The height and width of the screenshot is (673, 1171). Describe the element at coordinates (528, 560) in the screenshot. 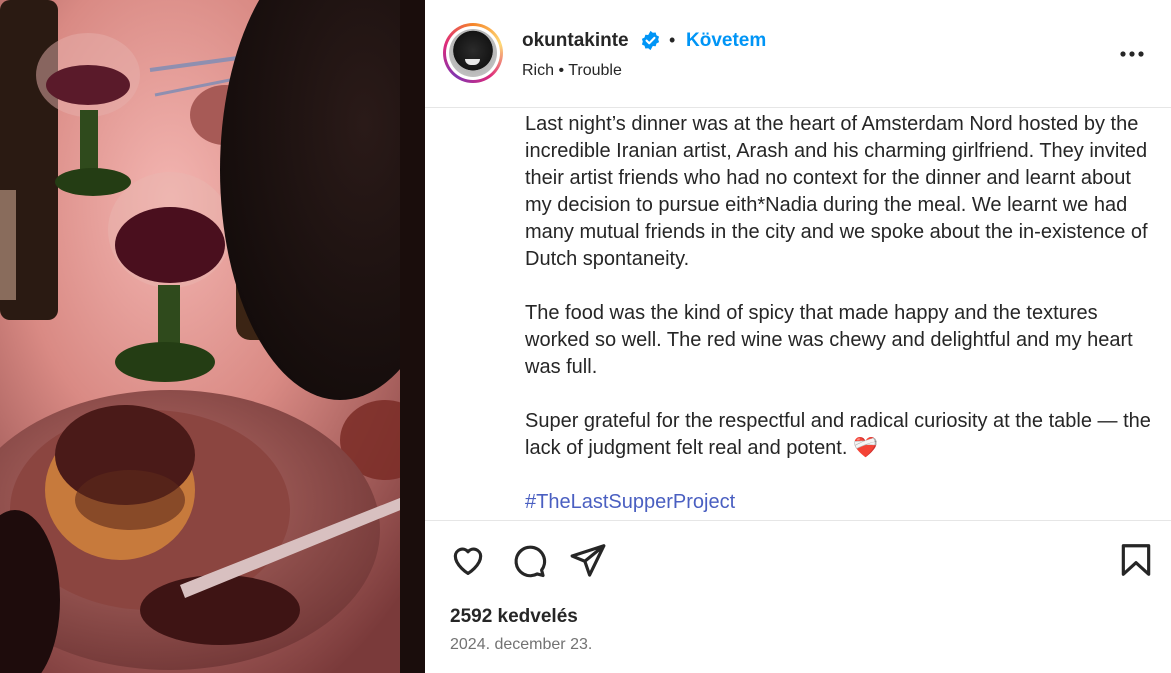

I see `comment-icon` at that location.